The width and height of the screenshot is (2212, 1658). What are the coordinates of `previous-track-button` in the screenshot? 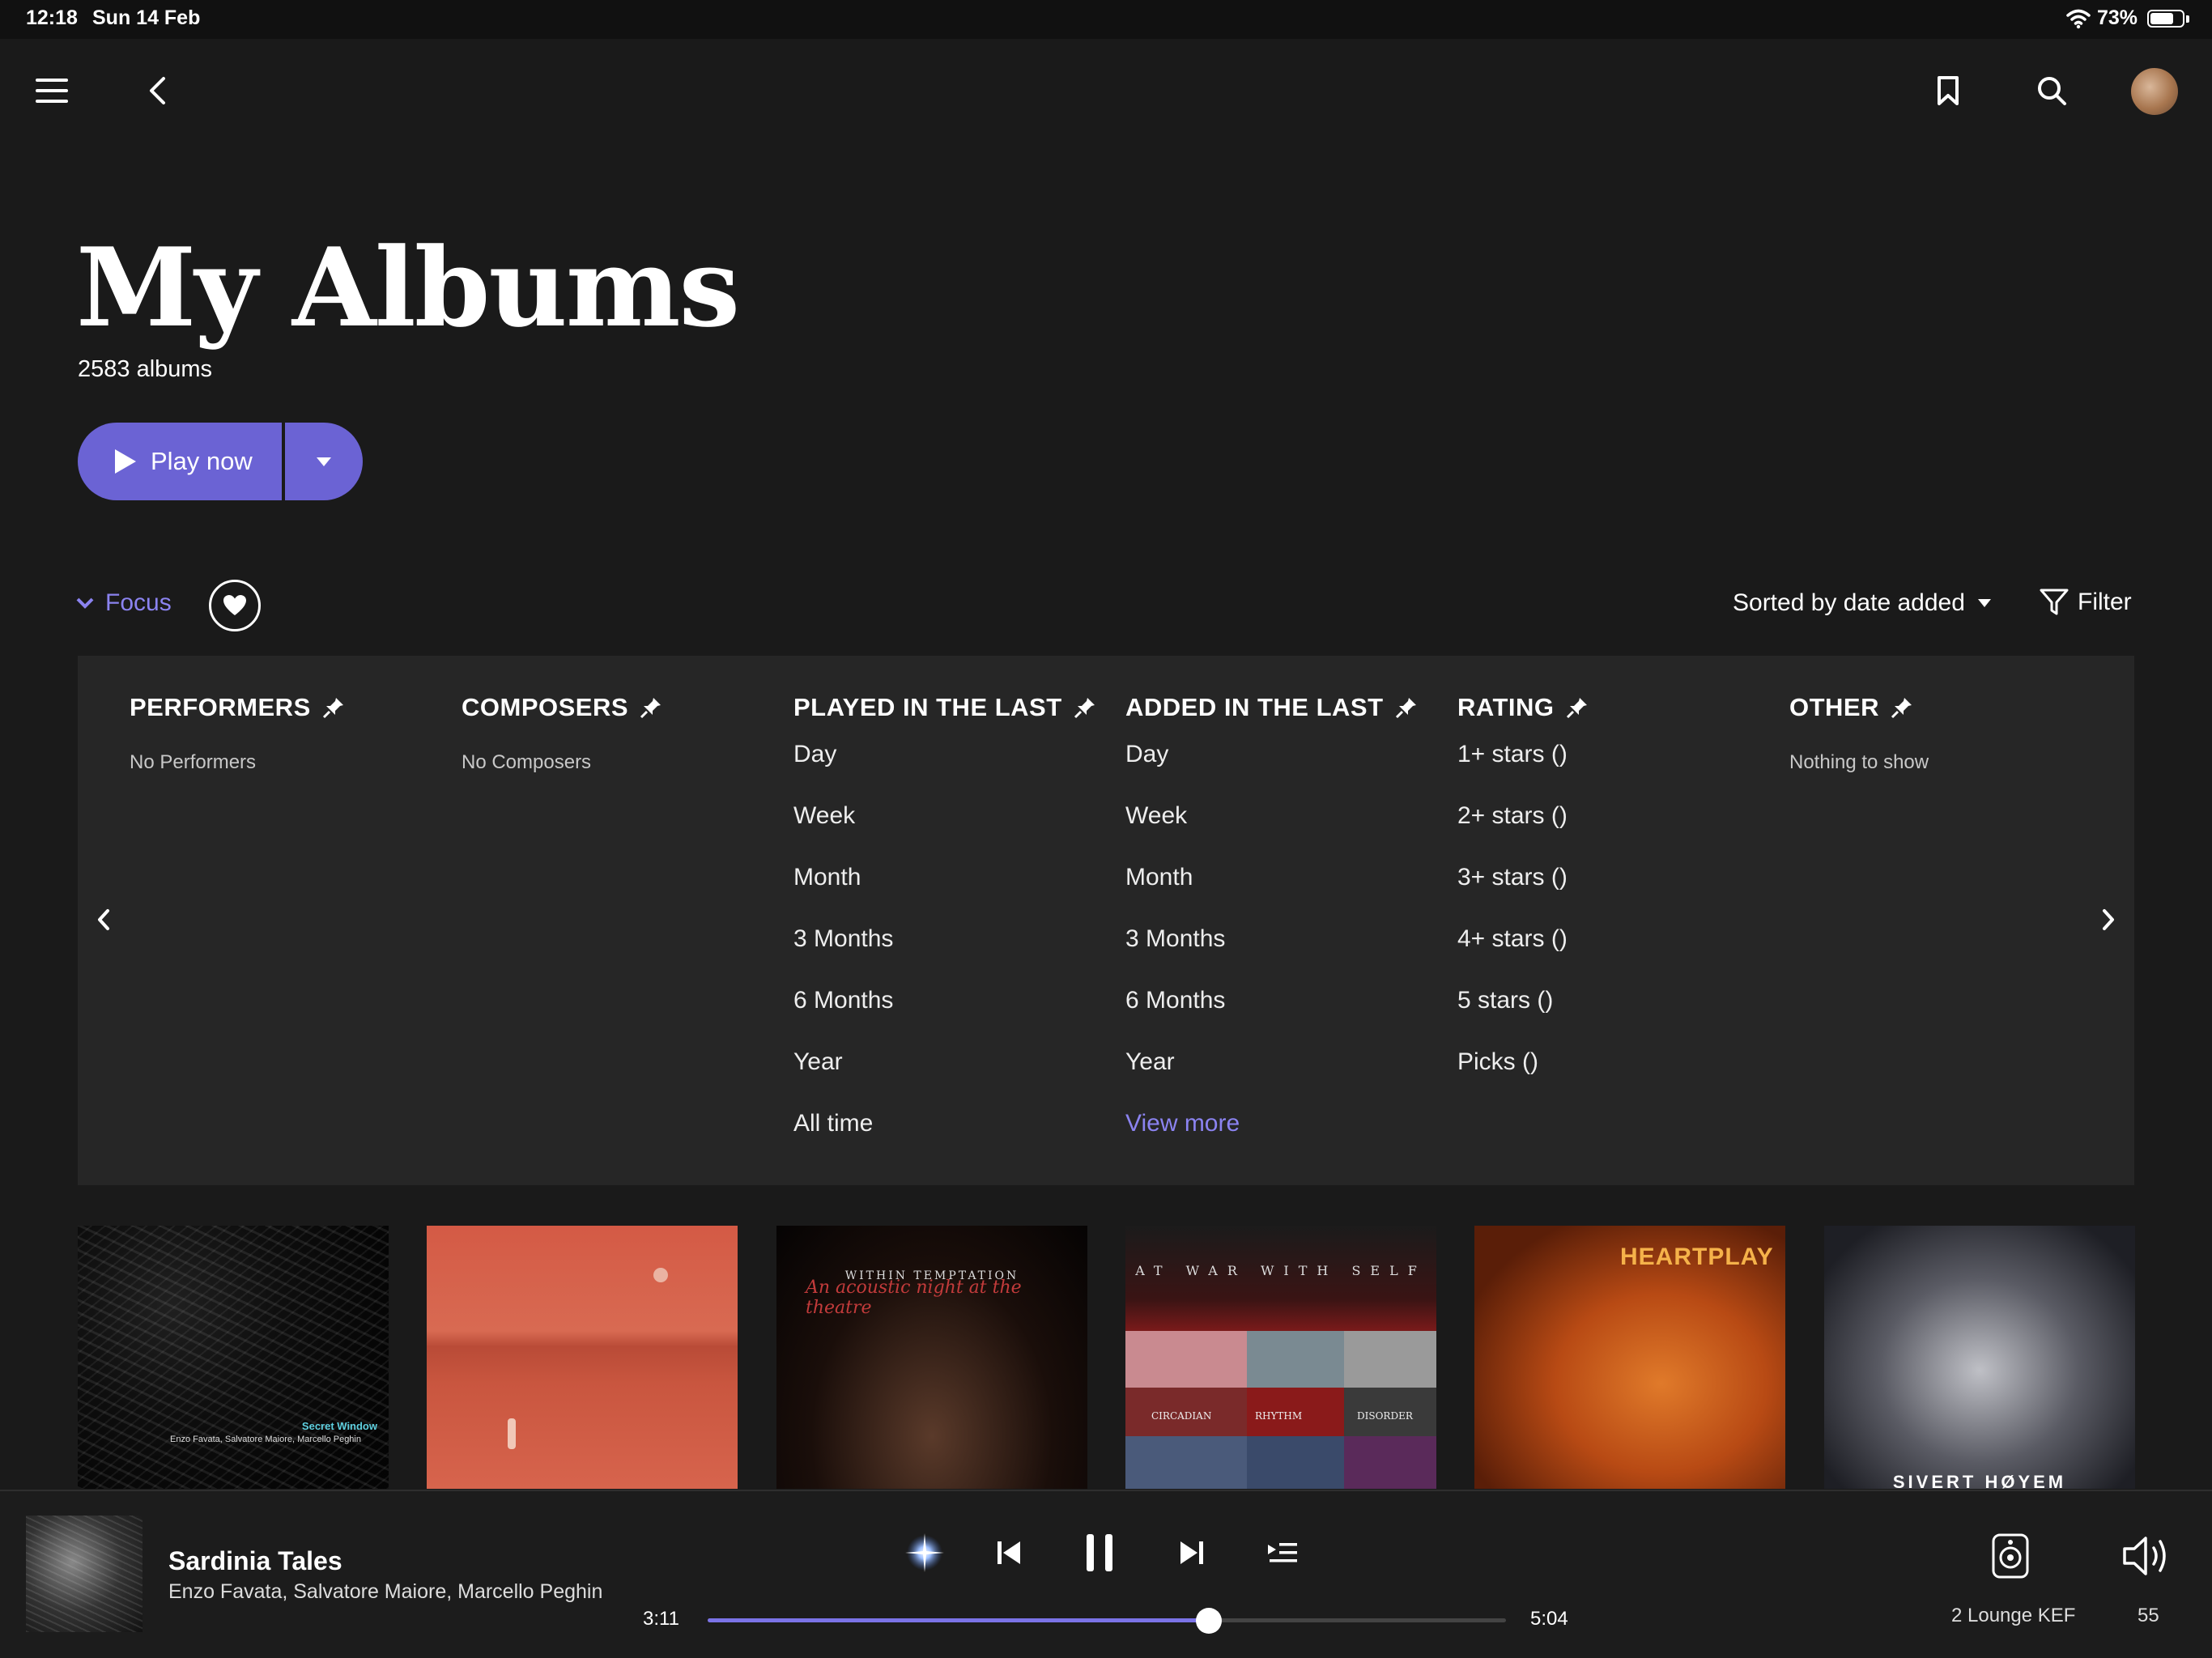 It's located at (1009, 1553).